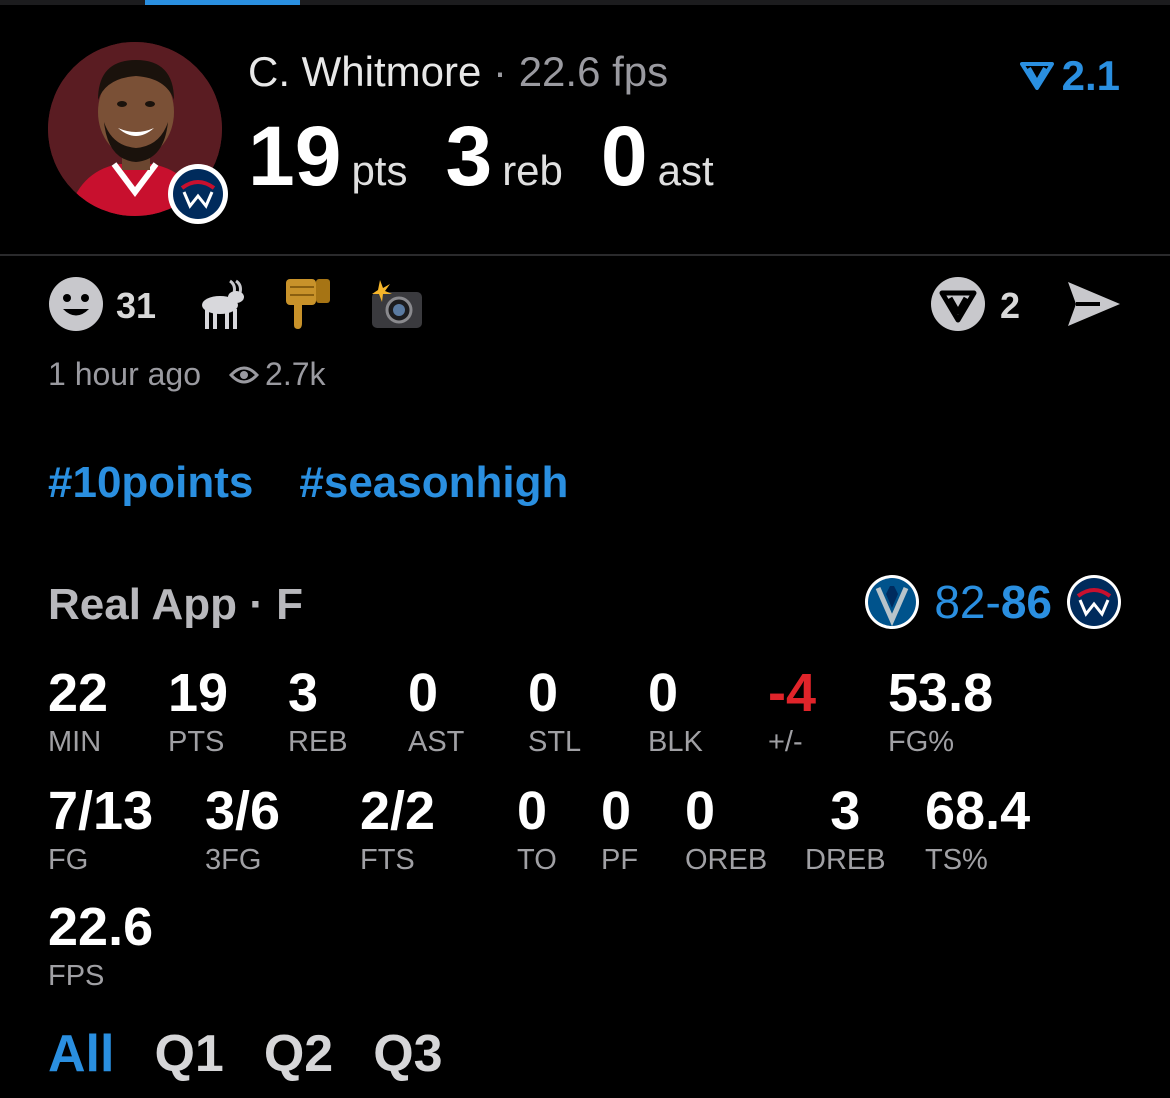  What do you see at coordinates (1094, 306) in the screenshot?
I see `share-send-icon` at bounding box center [1094, 306].